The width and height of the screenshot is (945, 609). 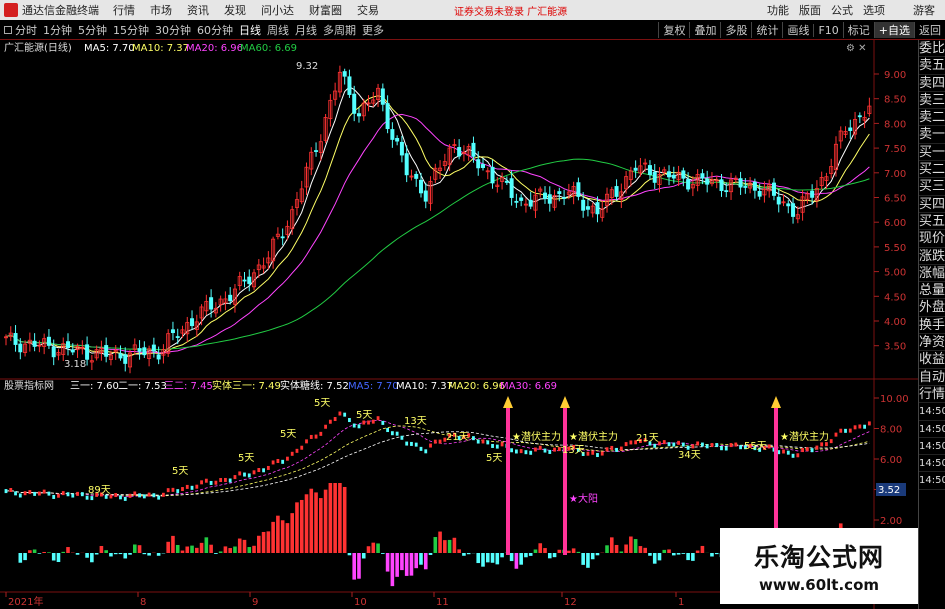 I want to click on chart-settings-icon: ⚙ ✕, so click(x=856, y=48).